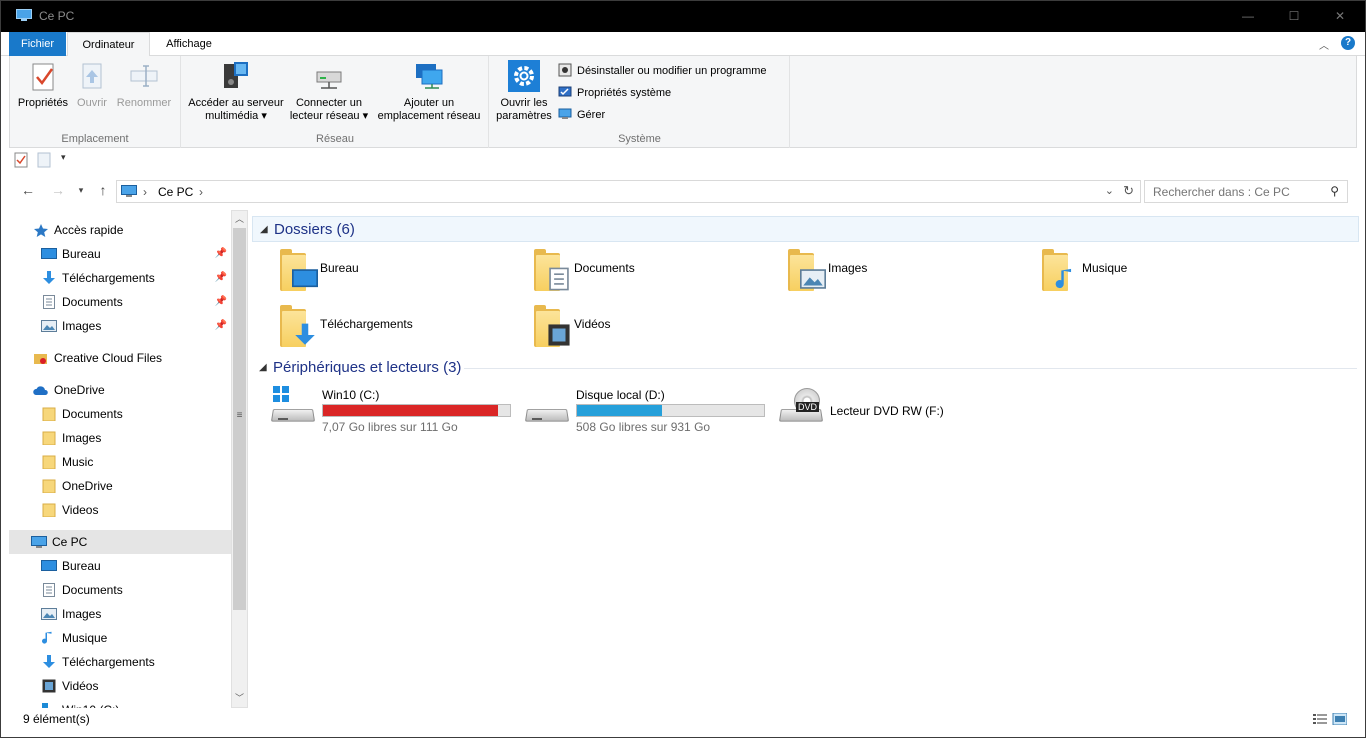  Describe the element at coordinates (653, 270) in the screenshot. I see `folder-tile: Documents` at that location.